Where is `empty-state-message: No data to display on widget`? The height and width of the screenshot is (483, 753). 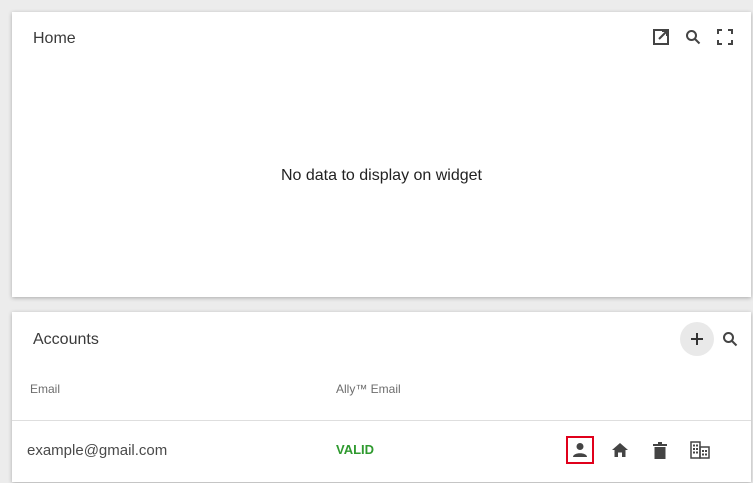 empty-state-message: No data to display on widget is located at coordinates (381, 175).